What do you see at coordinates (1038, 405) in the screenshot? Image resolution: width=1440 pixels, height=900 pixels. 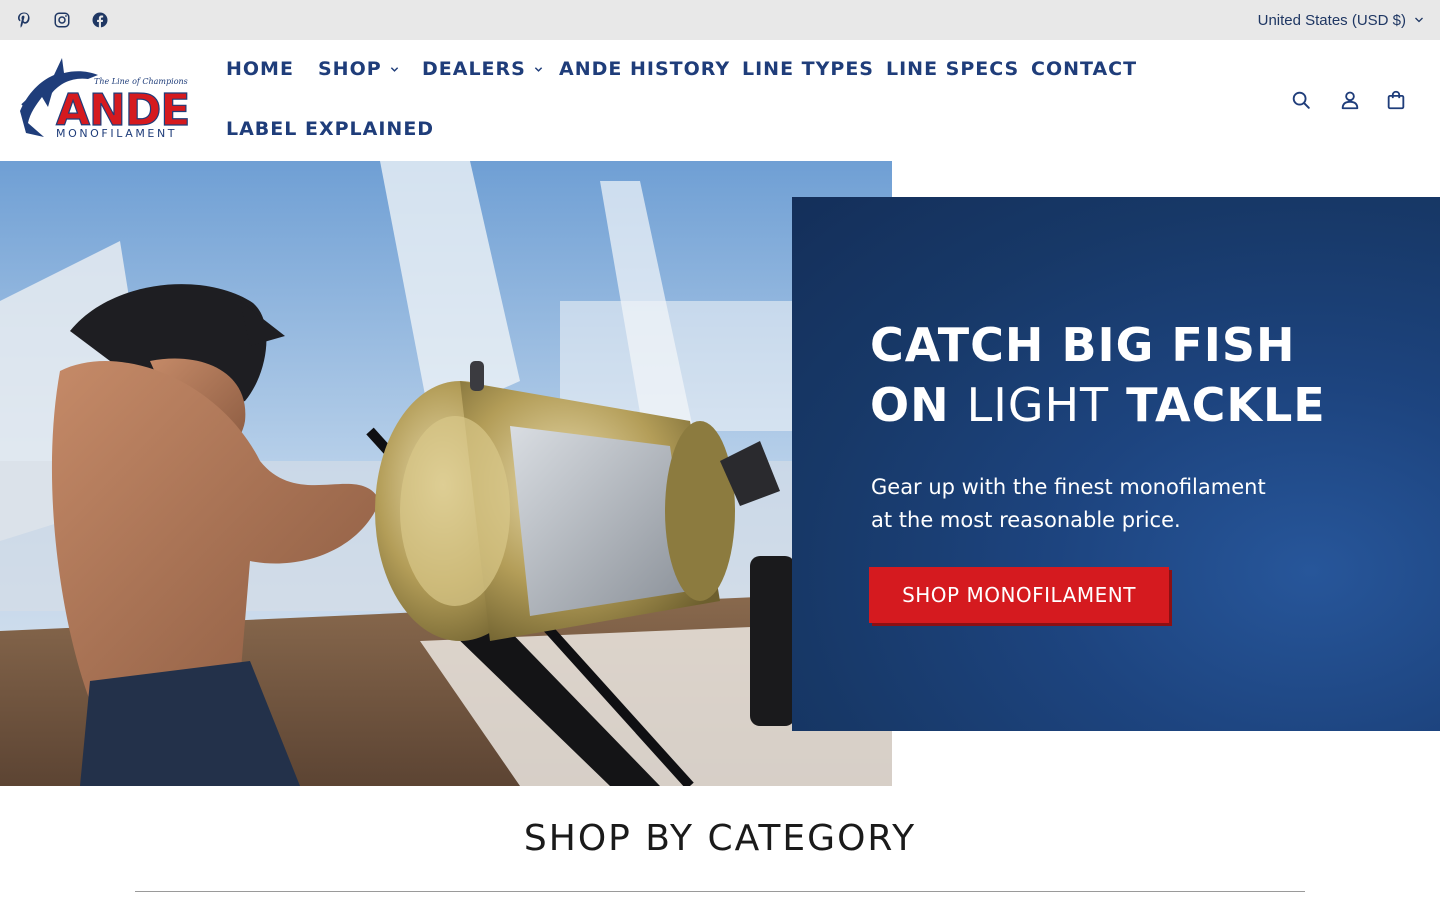 I see `headline-light: LIGHT` at bounding box center [1038, 405].